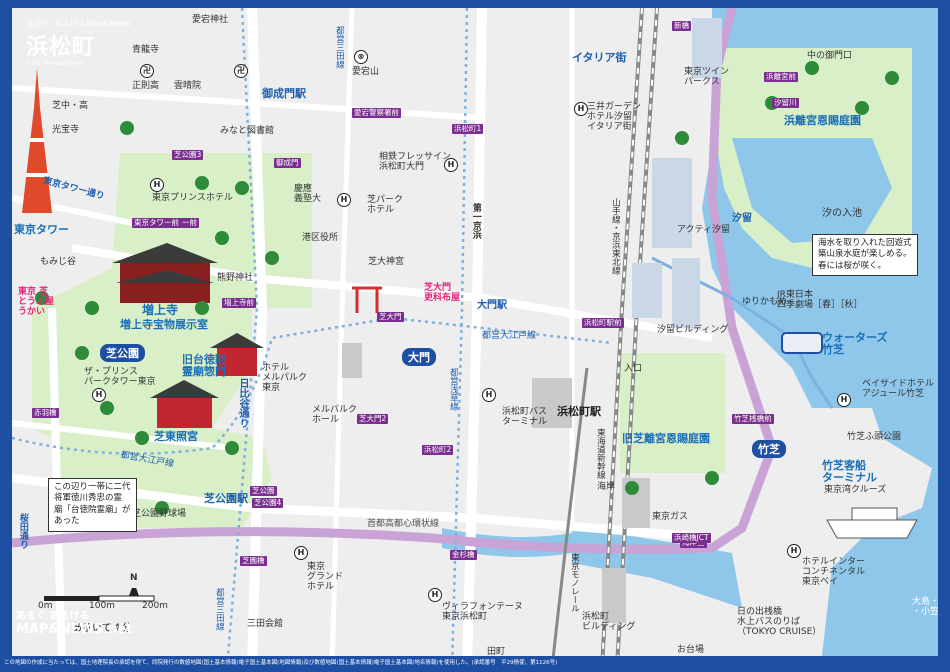 This screenshot has width=950, height=672. I want to click on street-shuto: 首都高都心環状線, so click(403, 524).